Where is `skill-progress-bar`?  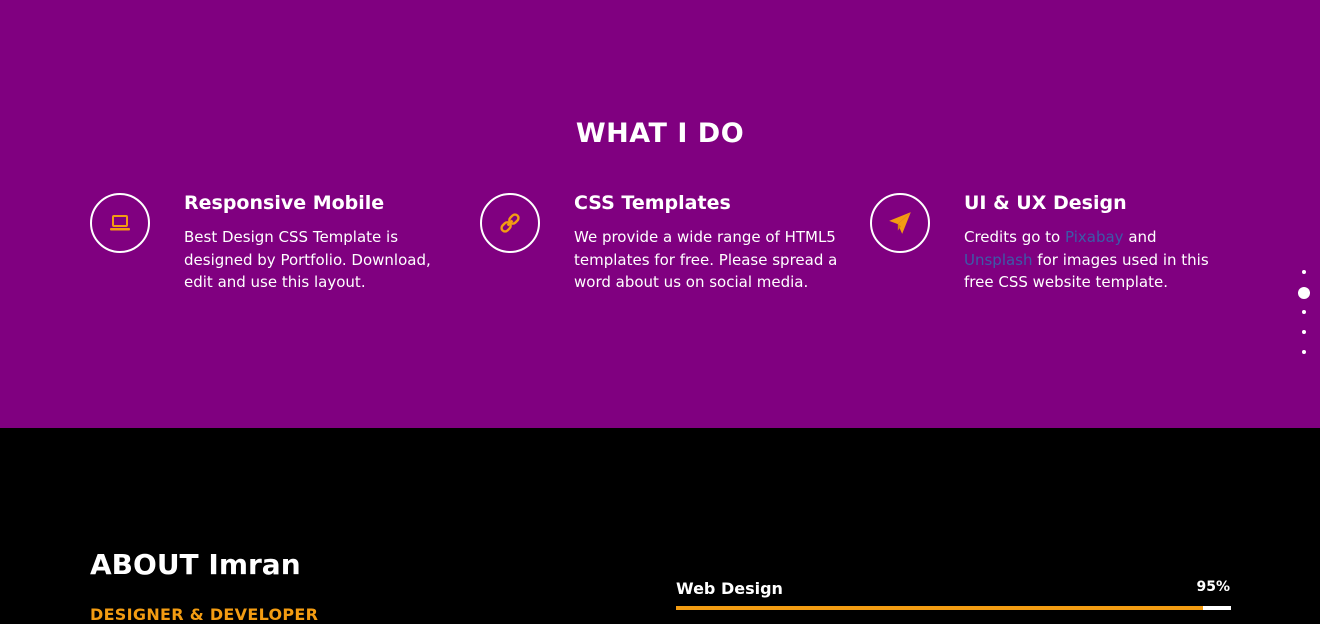
skill-progress-bar is located at coordinates (953, 608).